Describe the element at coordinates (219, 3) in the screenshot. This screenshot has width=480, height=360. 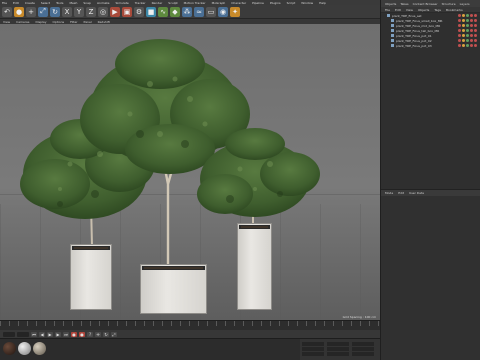
I see `menu-item-13: MoGraph` at that location.